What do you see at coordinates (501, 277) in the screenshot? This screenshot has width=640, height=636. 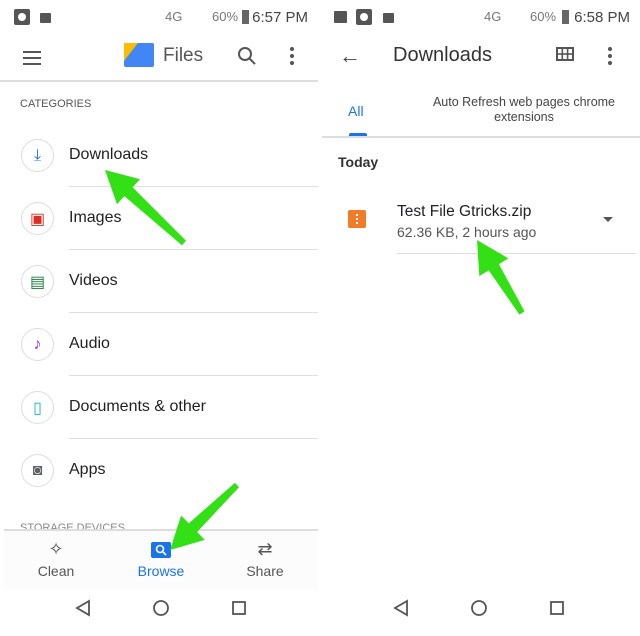 I see `annotation-arrow-file` at bounding box center [501, 277].